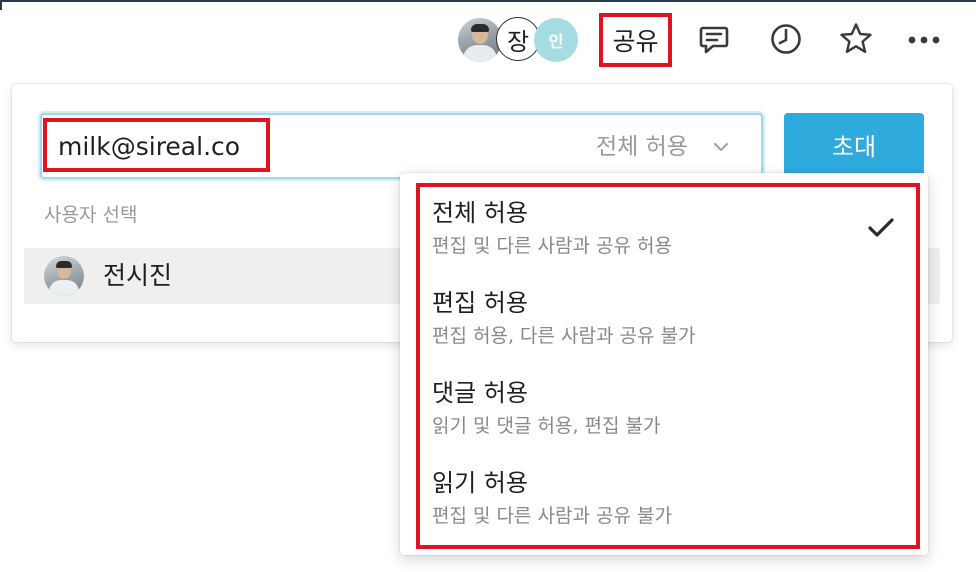  Describe the element at coordinates (642, 147) in the screenshot. I see `permission-select: 전체 허용` at that location.